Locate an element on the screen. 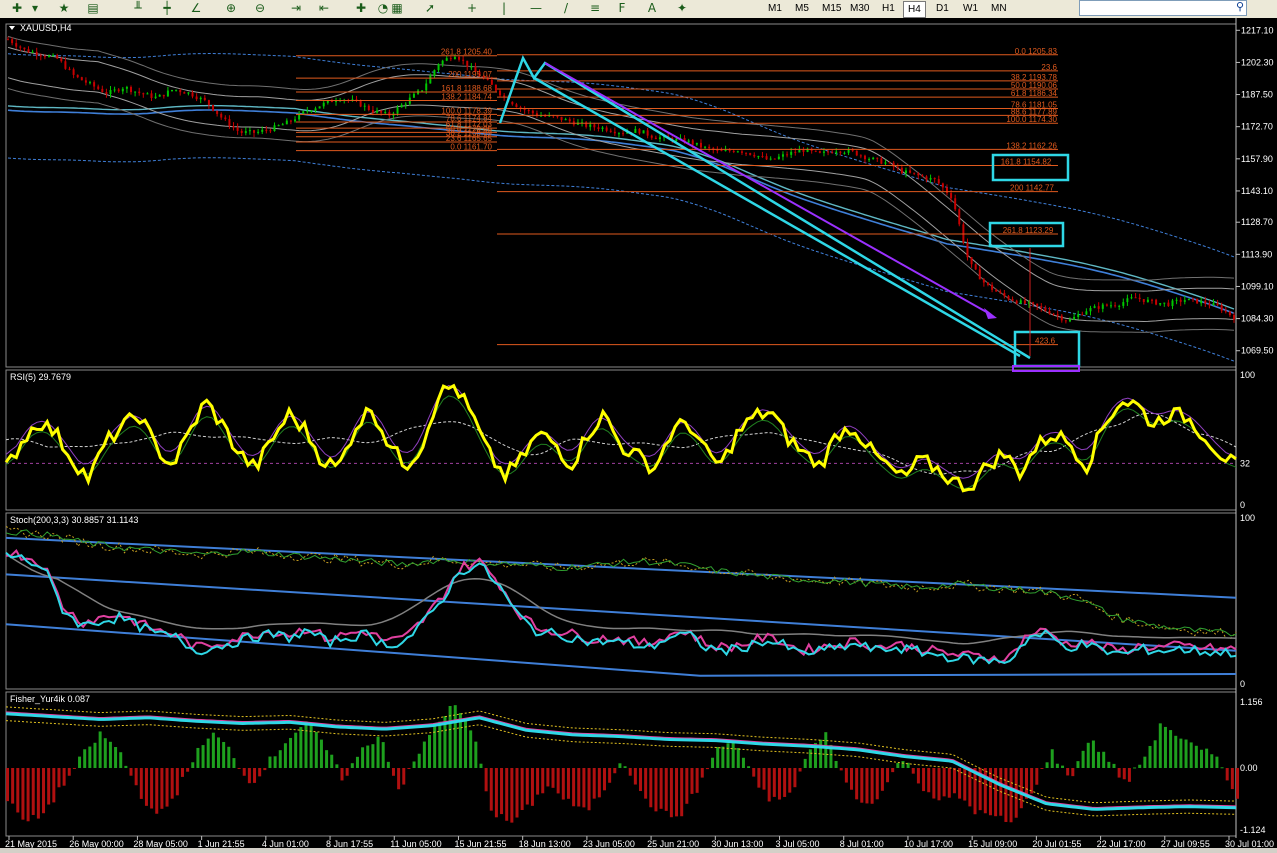 This screenshot has height=853, width=1277. chart-shift-icon: ⇤ is located at coordinates (324, 8).